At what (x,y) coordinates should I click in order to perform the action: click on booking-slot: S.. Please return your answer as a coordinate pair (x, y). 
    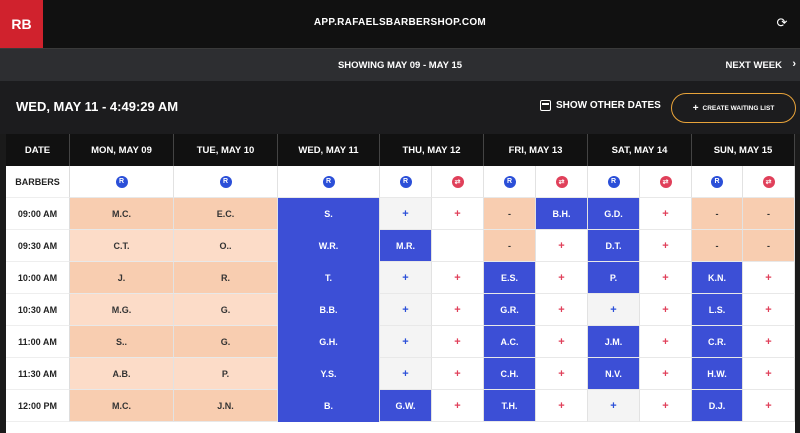
    Looking at the image, I should click on (329, 214).